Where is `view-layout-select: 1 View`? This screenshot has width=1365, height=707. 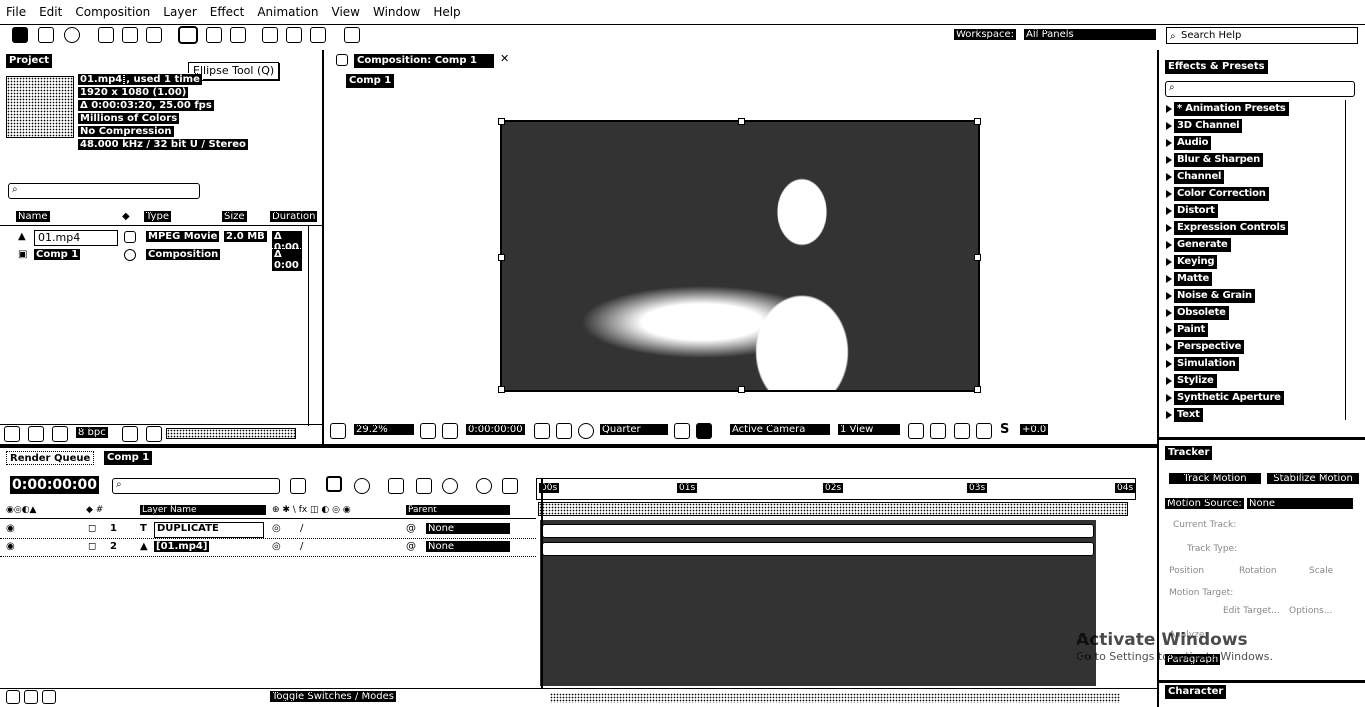 view-layout-select: 1 View is located at coordinates (869, 429).